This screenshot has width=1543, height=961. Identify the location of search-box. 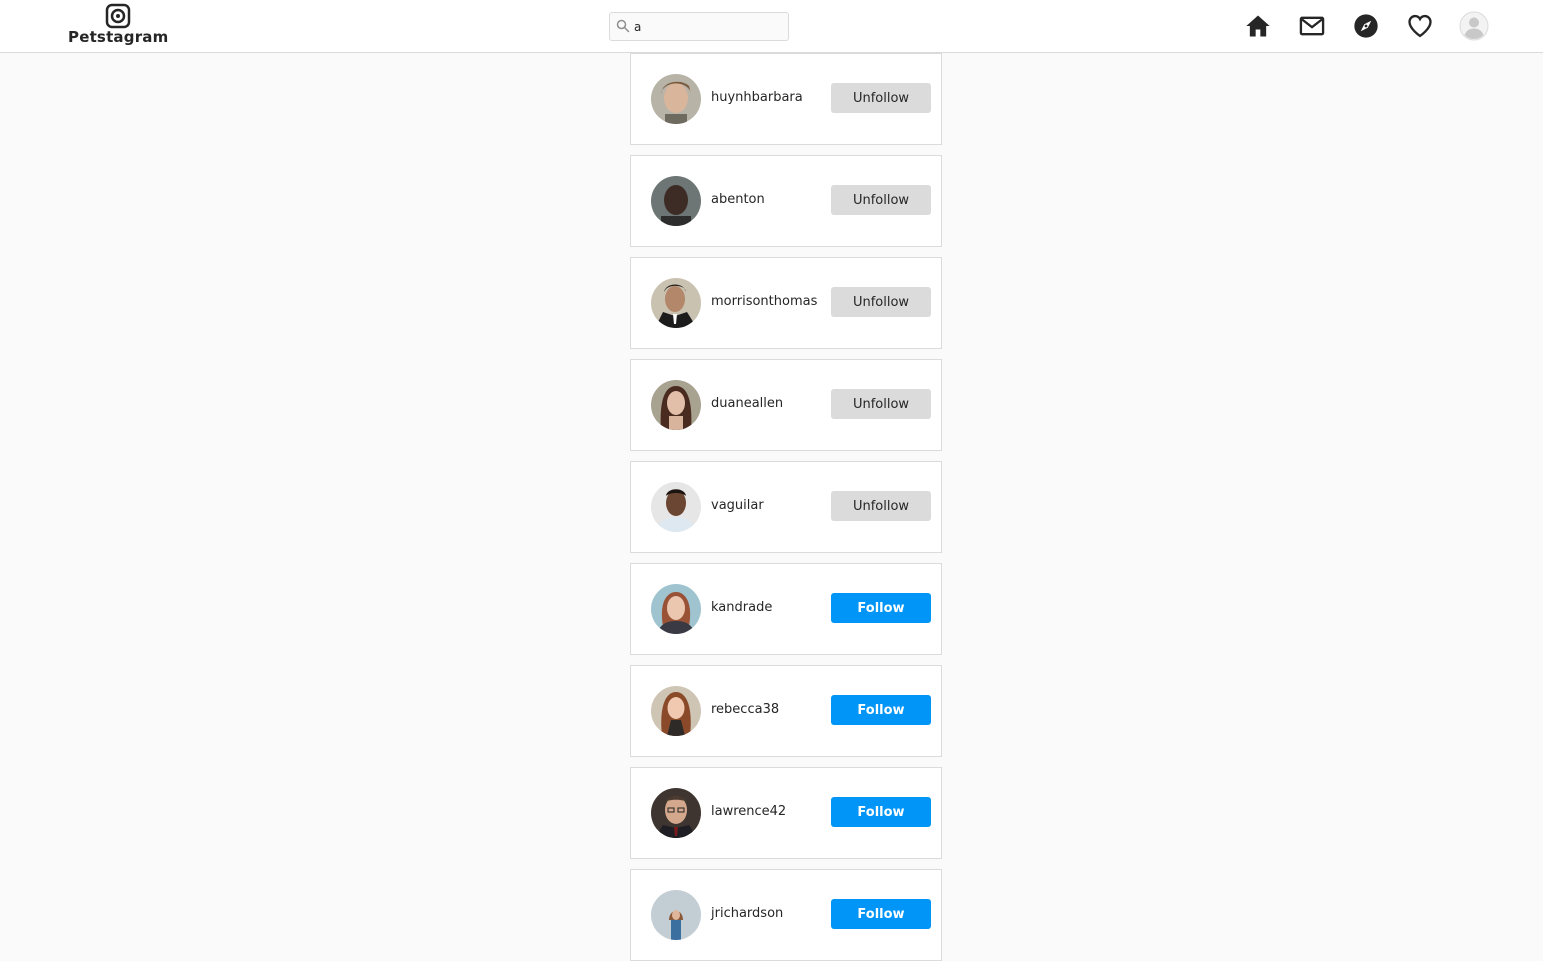
(699, 26).